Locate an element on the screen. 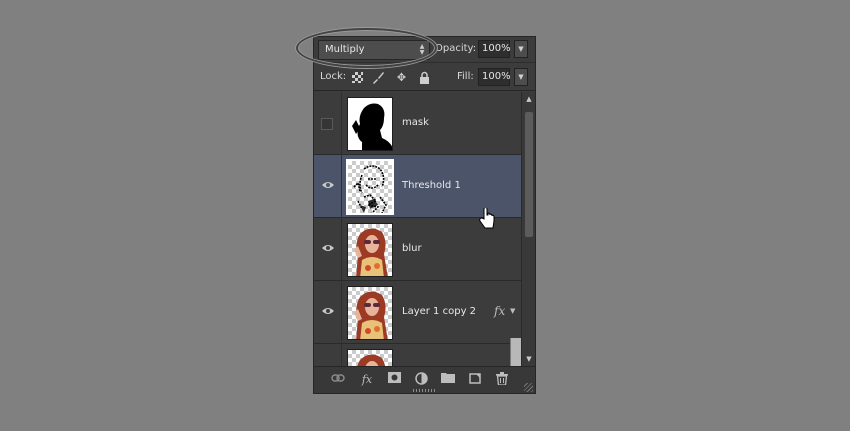 The height and width of the screenshot is (431, 850). select-updown-icon: ▲ ▼ is located at coordinates (422, 49).